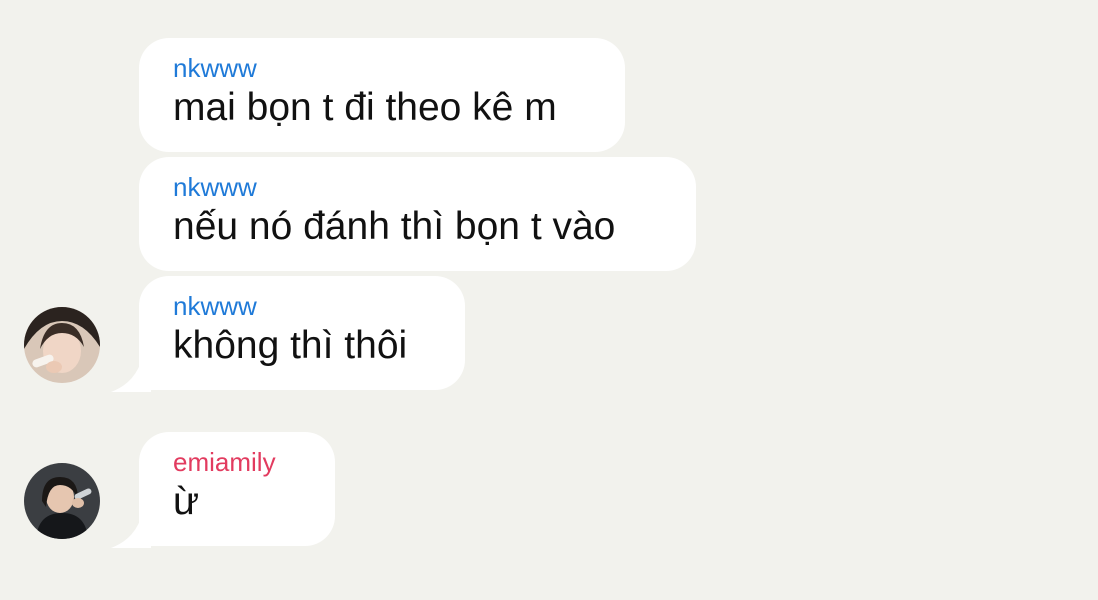 The image size is (1098, 600). I want to click on message-bubble: emiamily ừ, so click(223, 490).